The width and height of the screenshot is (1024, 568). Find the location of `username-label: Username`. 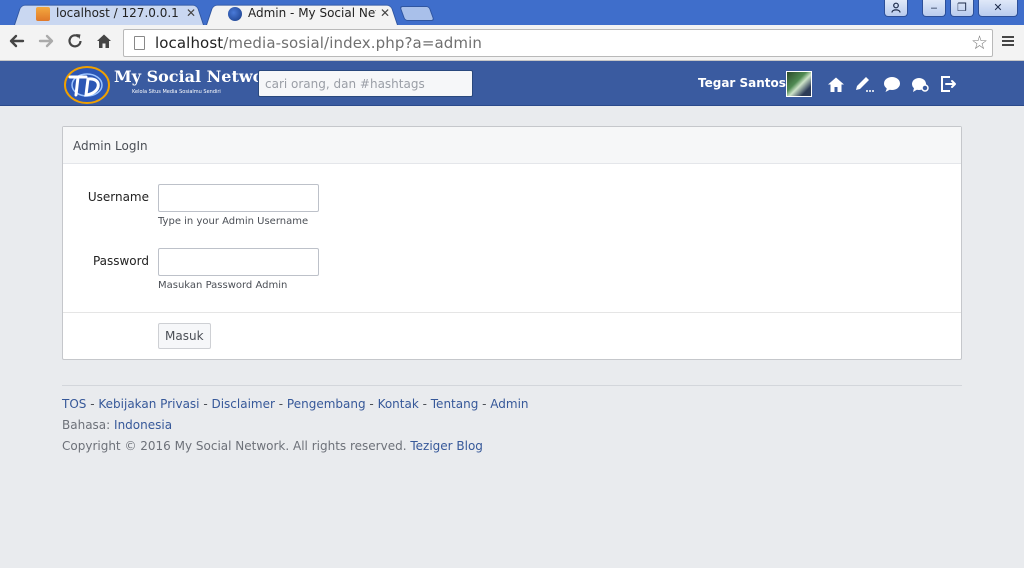

username-label: Username is located at coordinates (118, 197).